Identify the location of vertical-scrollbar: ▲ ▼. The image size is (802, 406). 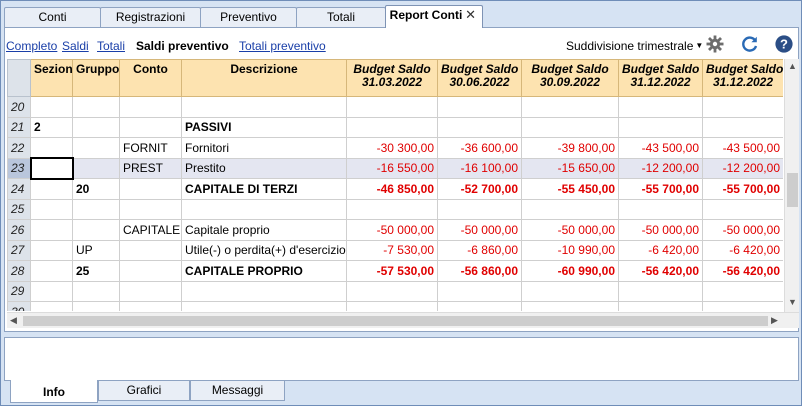
(791, 186).